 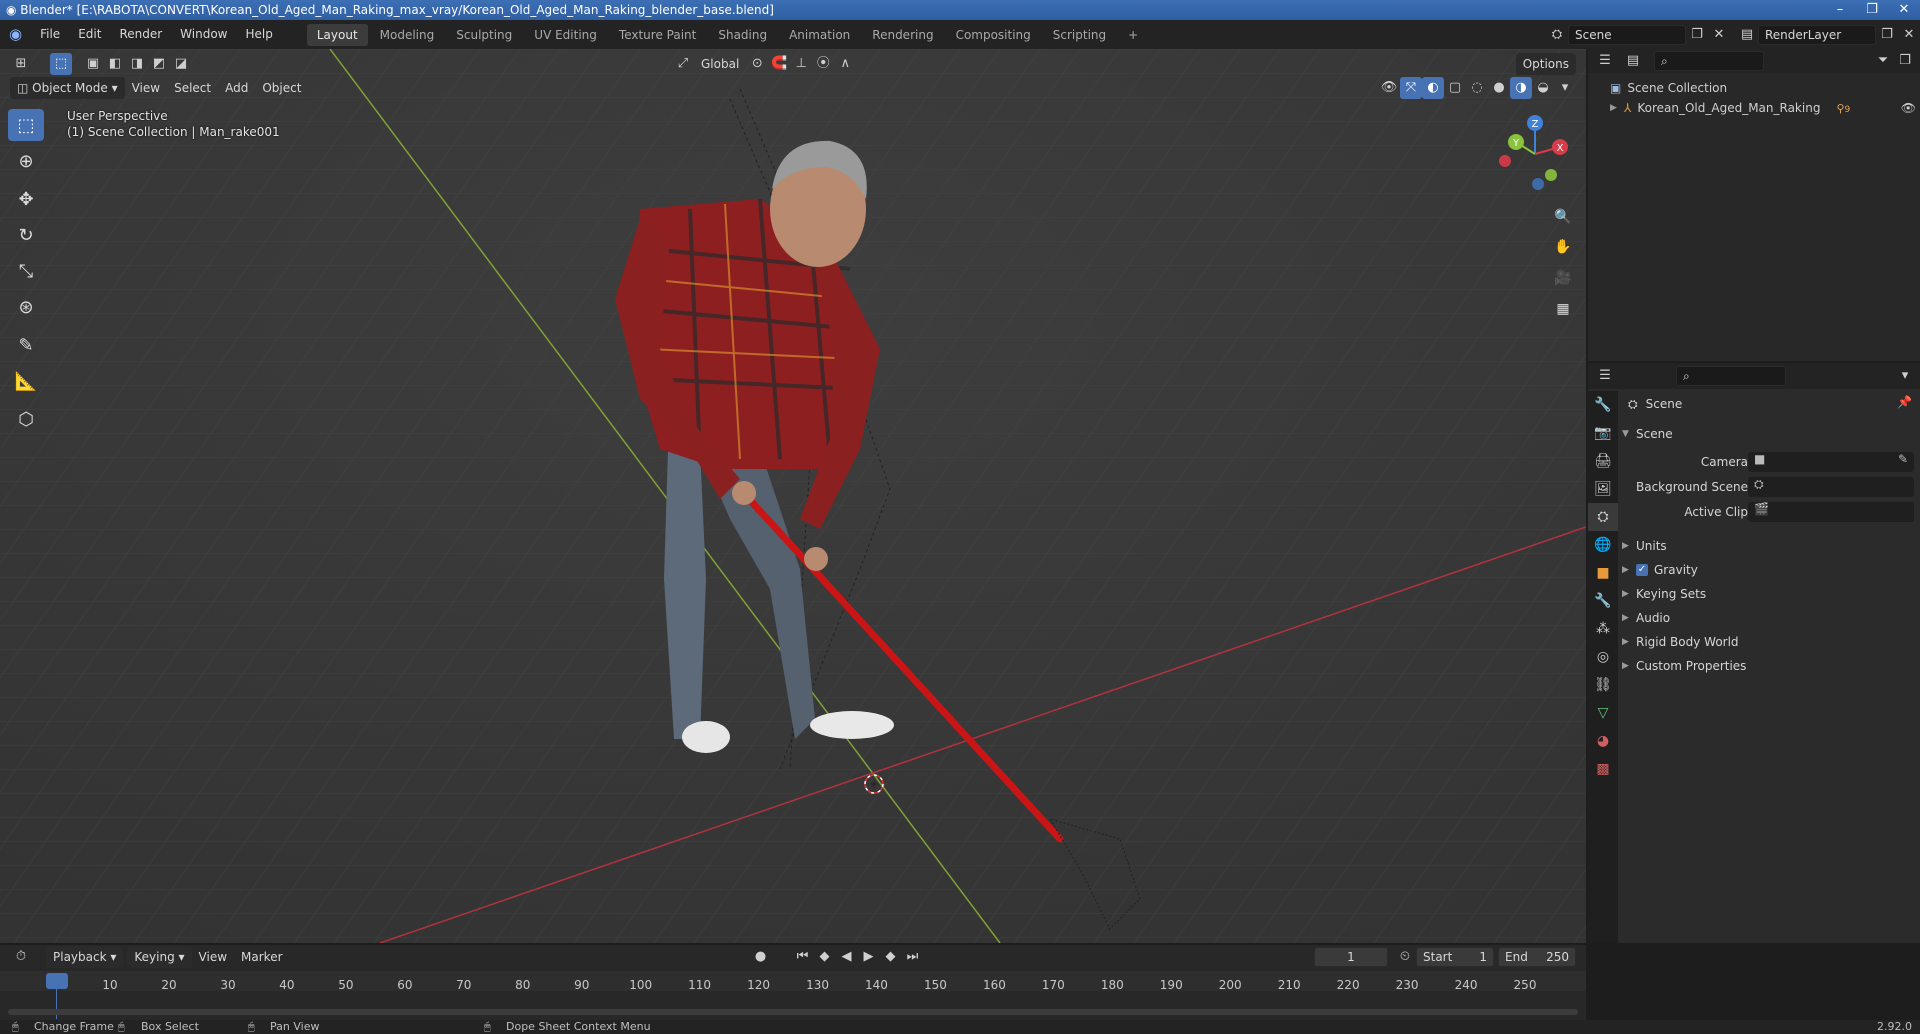 What do you see at coordinates (115, 64) in the screenshot?
I see `select-extend-icon: ◧` at bounding box center [115, 64].